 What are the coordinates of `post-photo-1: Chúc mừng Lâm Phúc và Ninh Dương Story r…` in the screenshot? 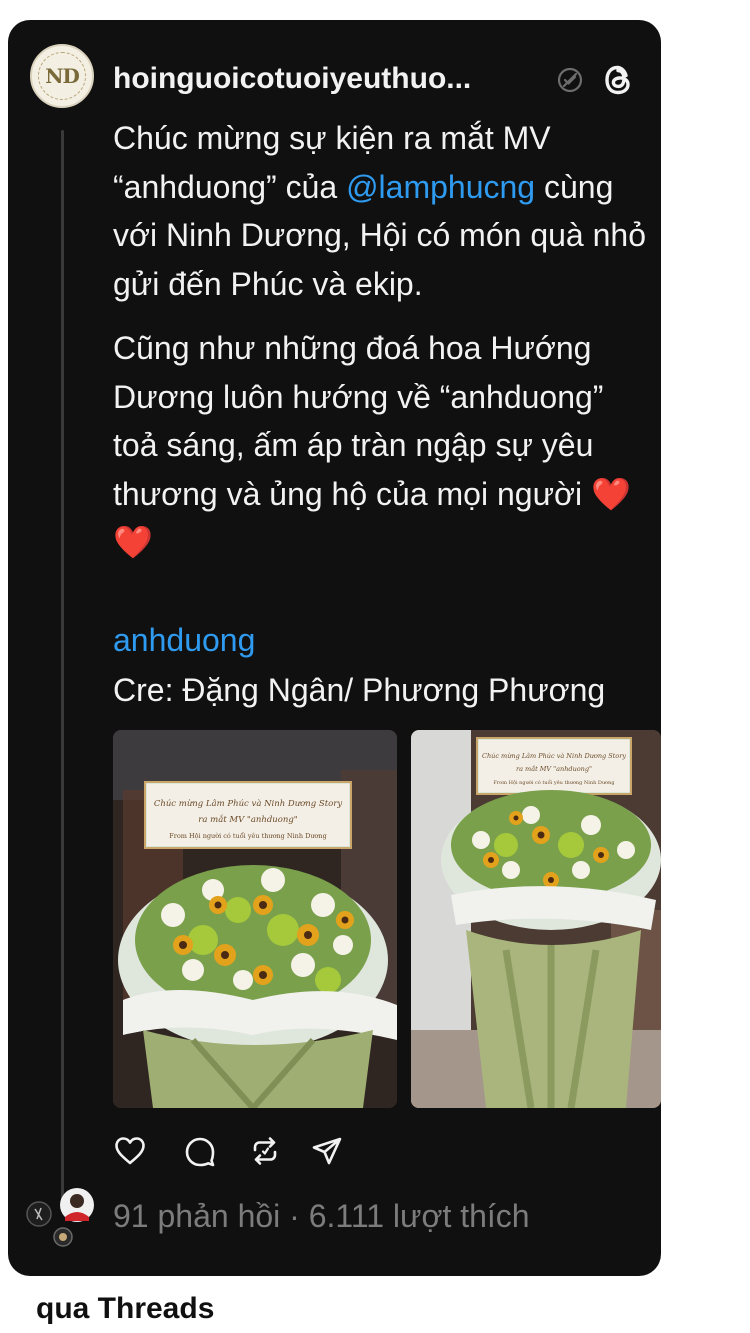 It's located at (255, 919).